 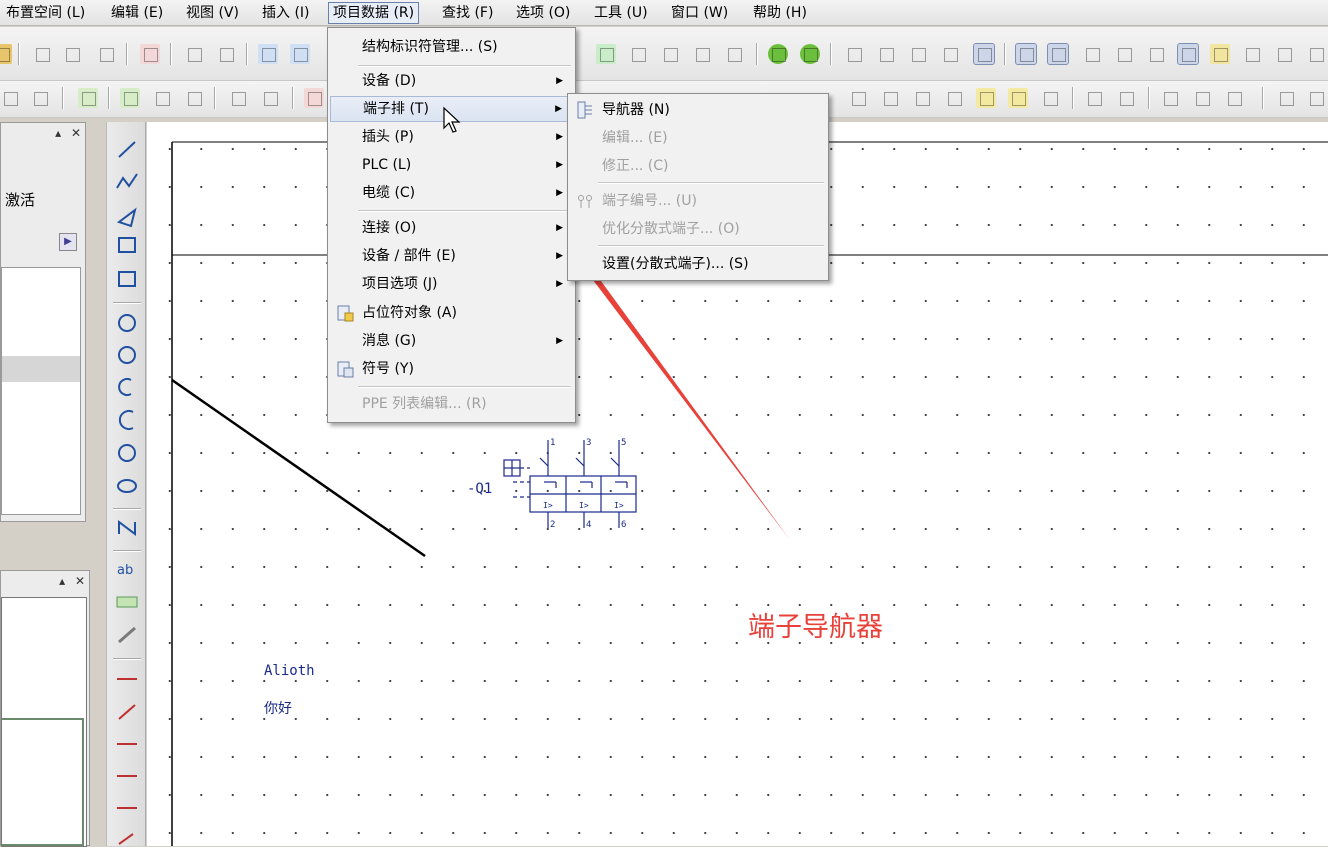 What do you see at coordinates (389, 228) in the screenshot?
I see `menu-item-label: 连接 (O)` at bounding box center [389, 228].